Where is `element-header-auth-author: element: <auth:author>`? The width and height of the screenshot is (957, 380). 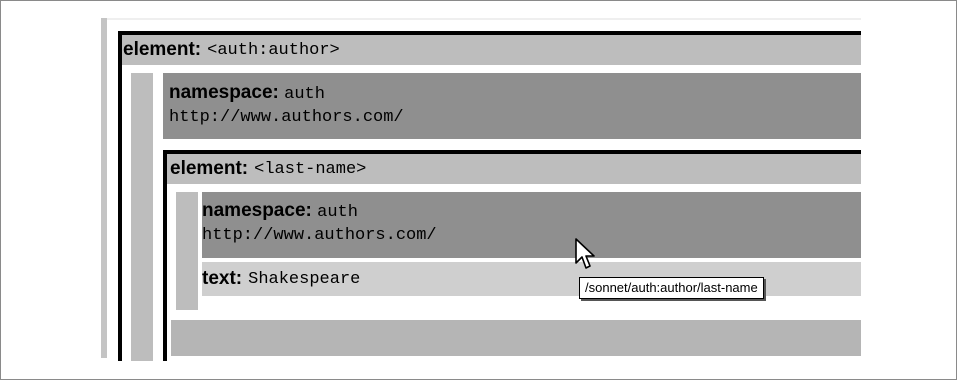
element-header-auth-author: element: <auth:author> is located at coordinates (491, 50).